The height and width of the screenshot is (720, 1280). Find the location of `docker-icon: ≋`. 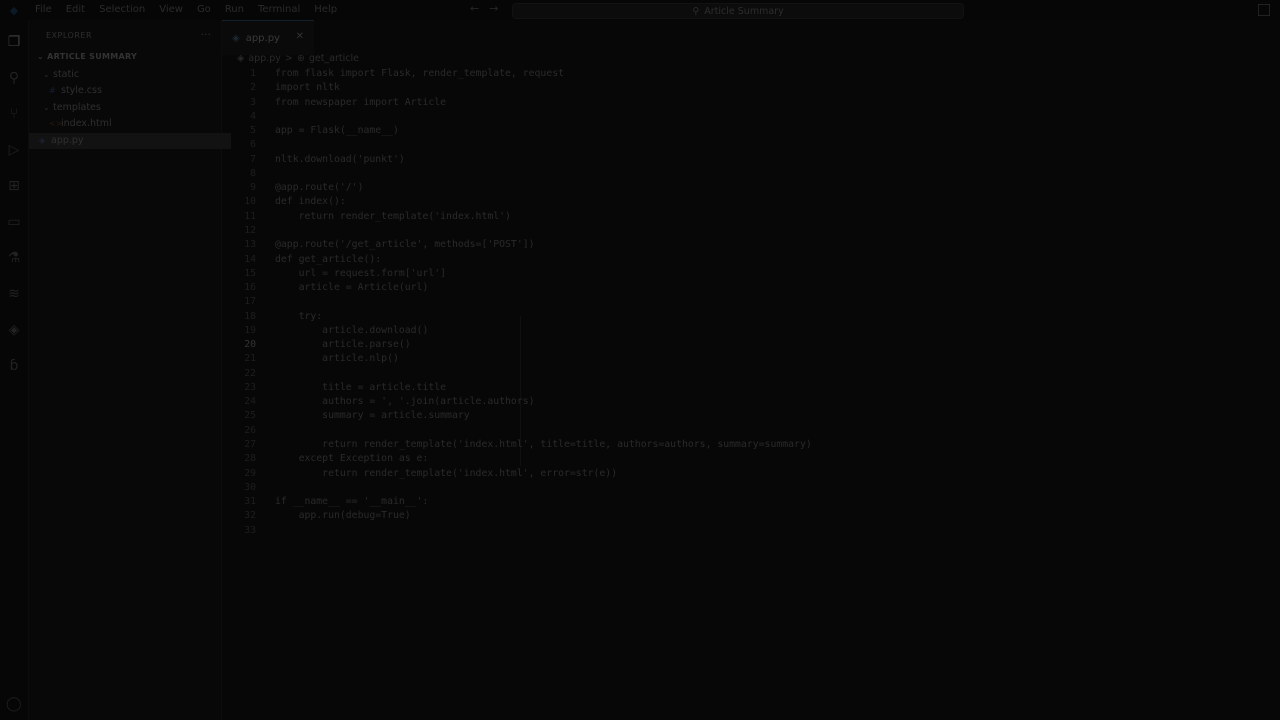

docker-icon: ≋ is located at coordinates (14, 294).